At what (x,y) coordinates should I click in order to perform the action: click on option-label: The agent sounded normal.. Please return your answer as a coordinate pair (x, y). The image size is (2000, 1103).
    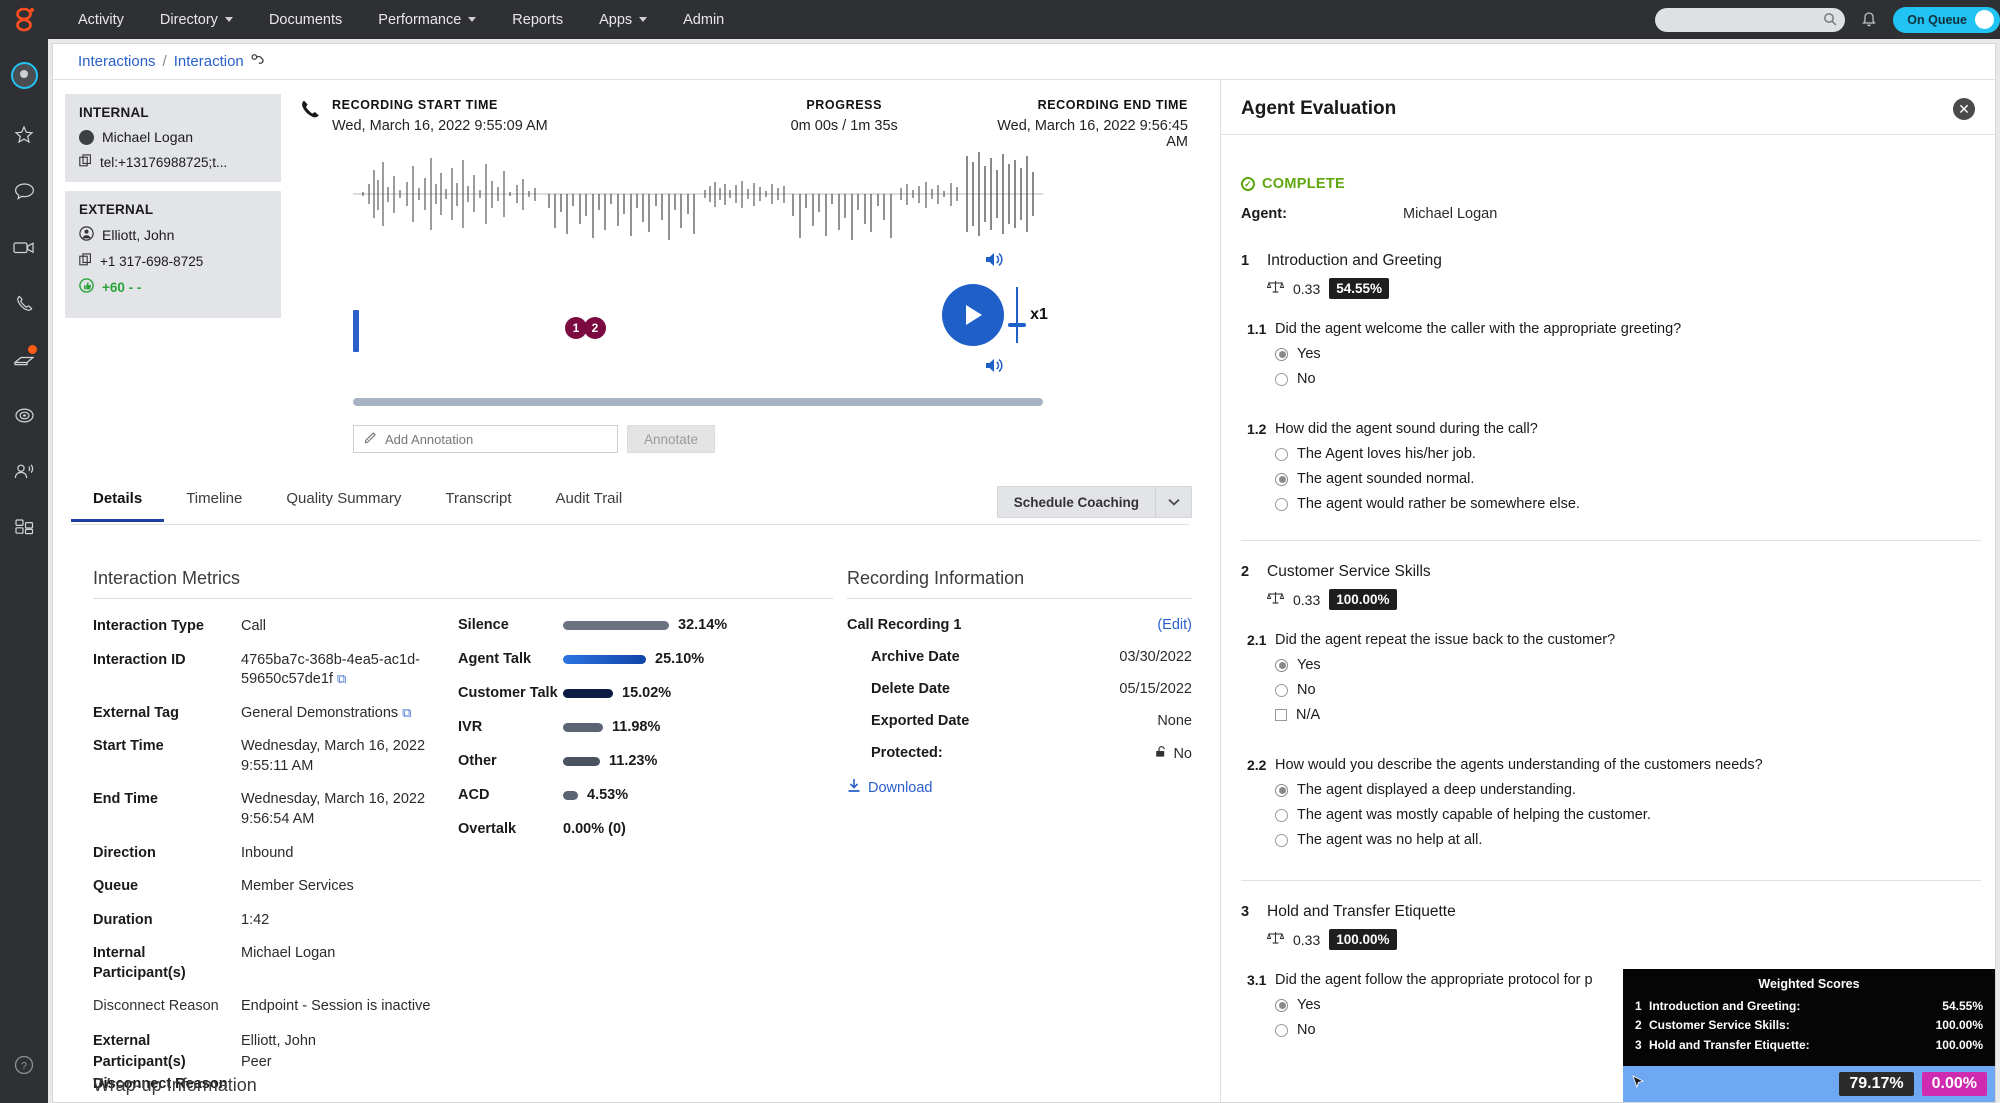
    Looking at the image, I should click on (1386, 479).